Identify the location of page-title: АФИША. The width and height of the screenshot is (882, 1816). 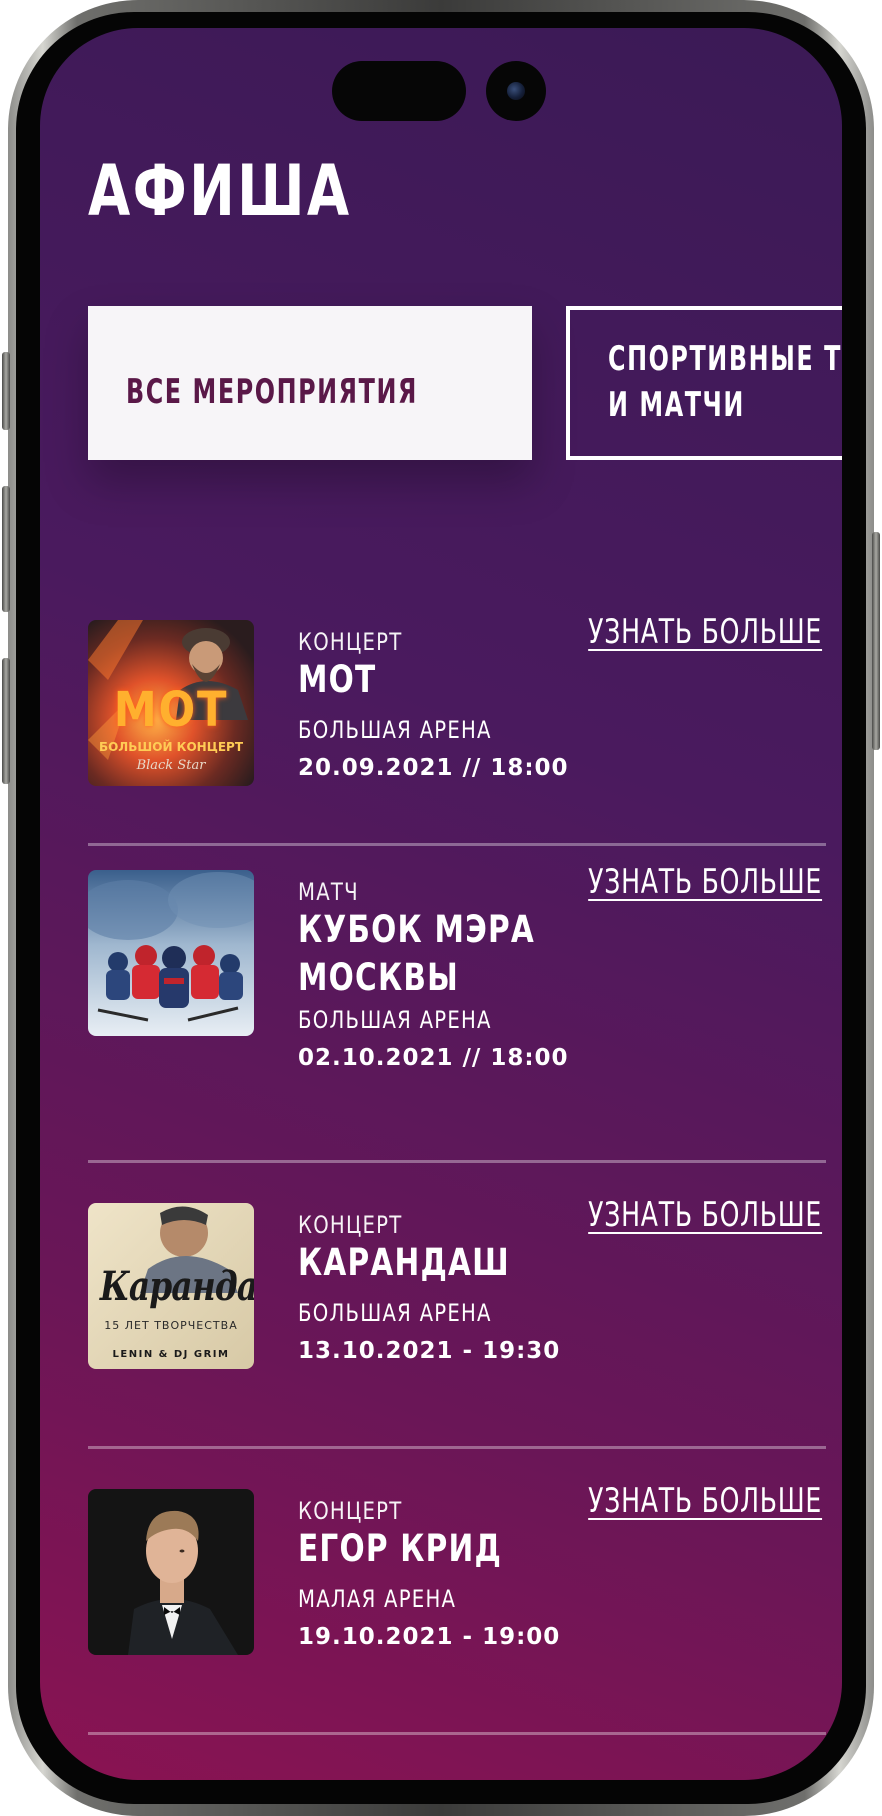
(220, 191).